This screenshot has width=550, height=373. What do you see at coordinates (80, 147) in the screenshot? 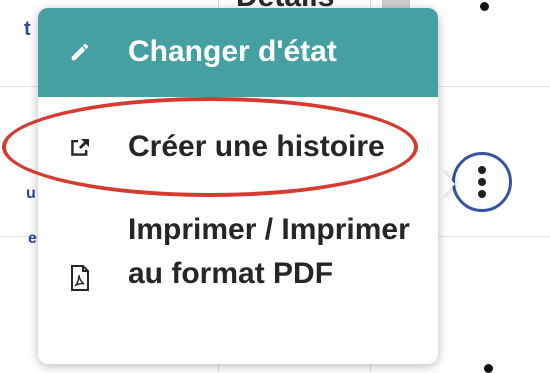
I see `share-icon` at bounding box center [80, 147].